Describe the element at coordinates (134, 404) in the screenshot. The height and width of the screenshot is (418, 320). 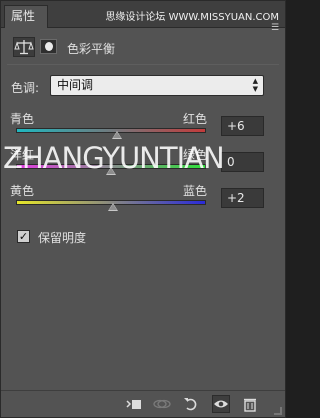
I see `clip-to-layer-icon` at that location.